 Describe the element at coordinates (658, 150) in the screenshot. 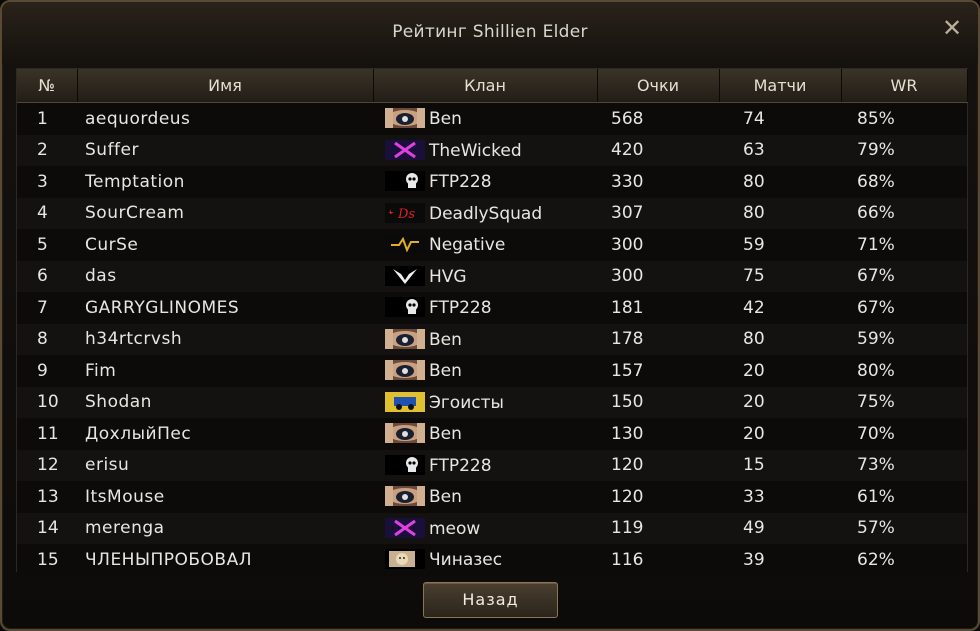

I see `points-cell: 420` at that location.